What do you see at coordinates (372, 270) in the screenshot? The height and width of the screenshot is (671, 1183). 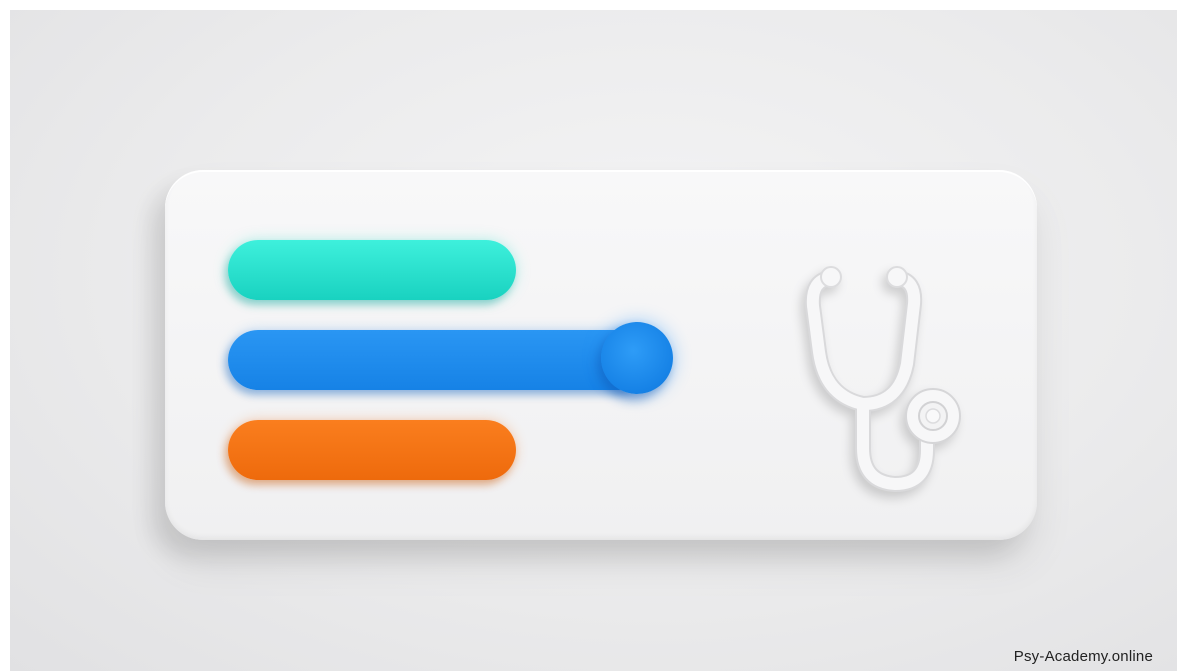 I see `teal-bar` at bounding box center [372, 270].